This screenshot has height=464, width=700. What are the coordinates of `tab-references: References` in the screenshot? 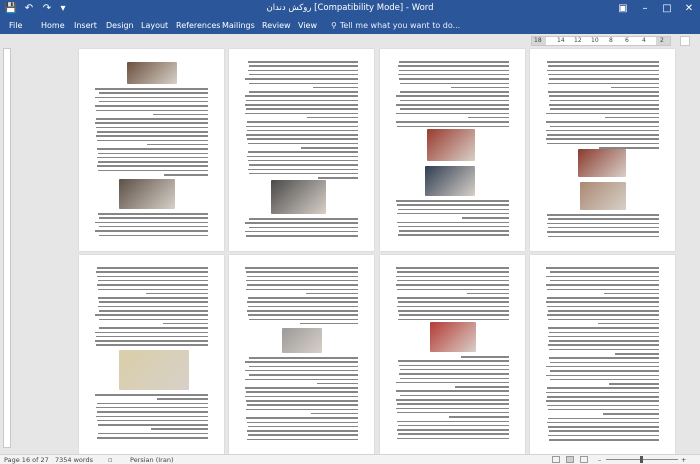 It's located at (198, 25).